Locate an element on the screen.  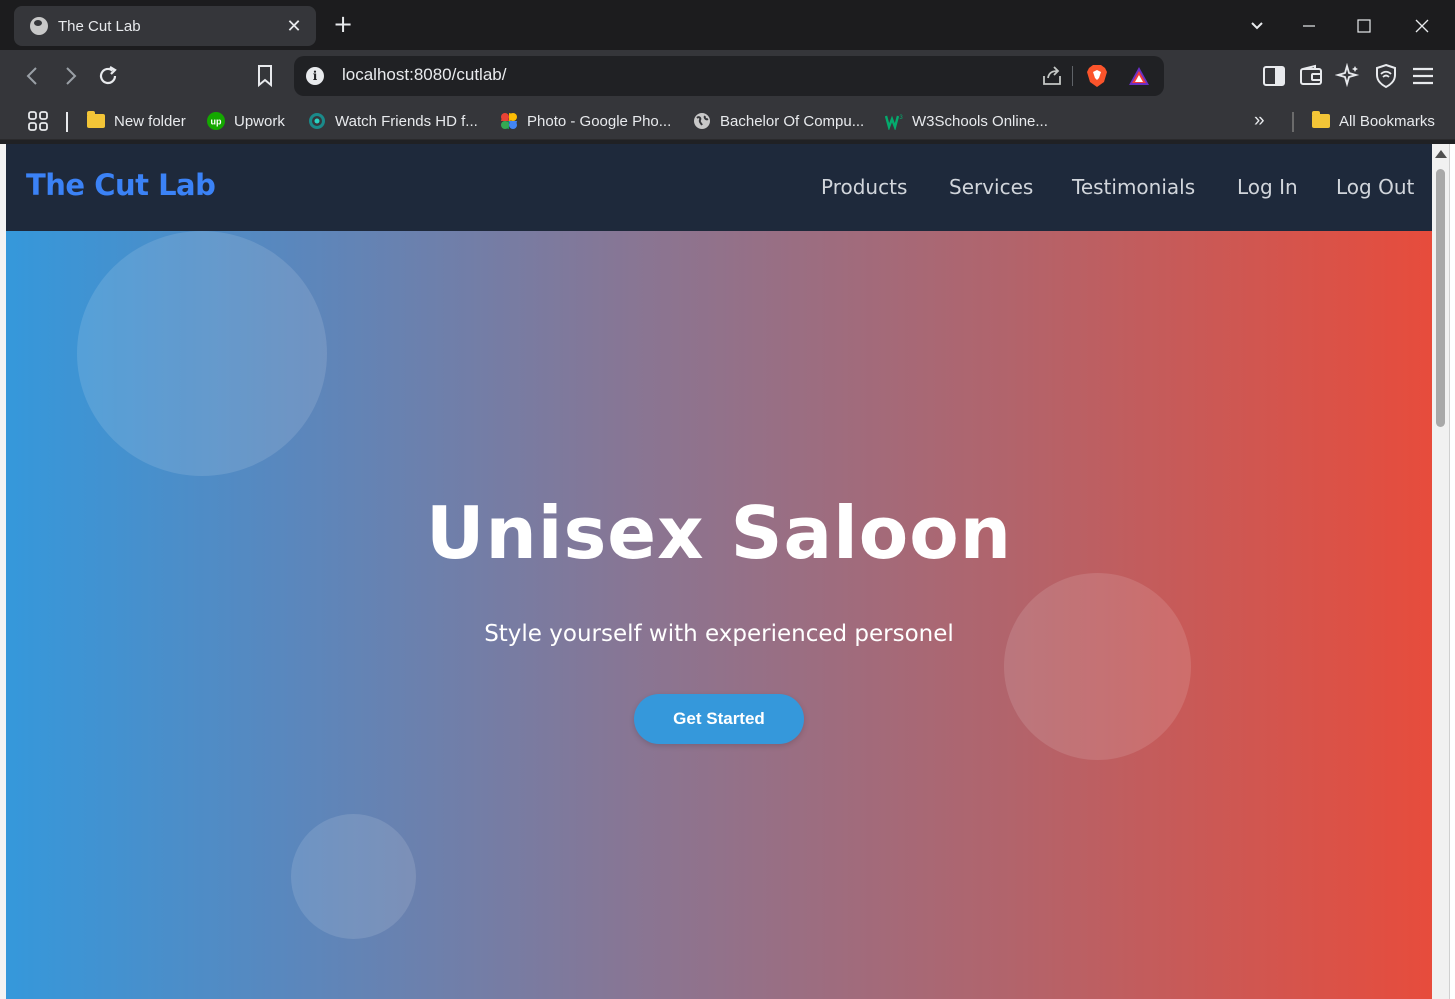
forward-button is located at coordinates (70, 76).